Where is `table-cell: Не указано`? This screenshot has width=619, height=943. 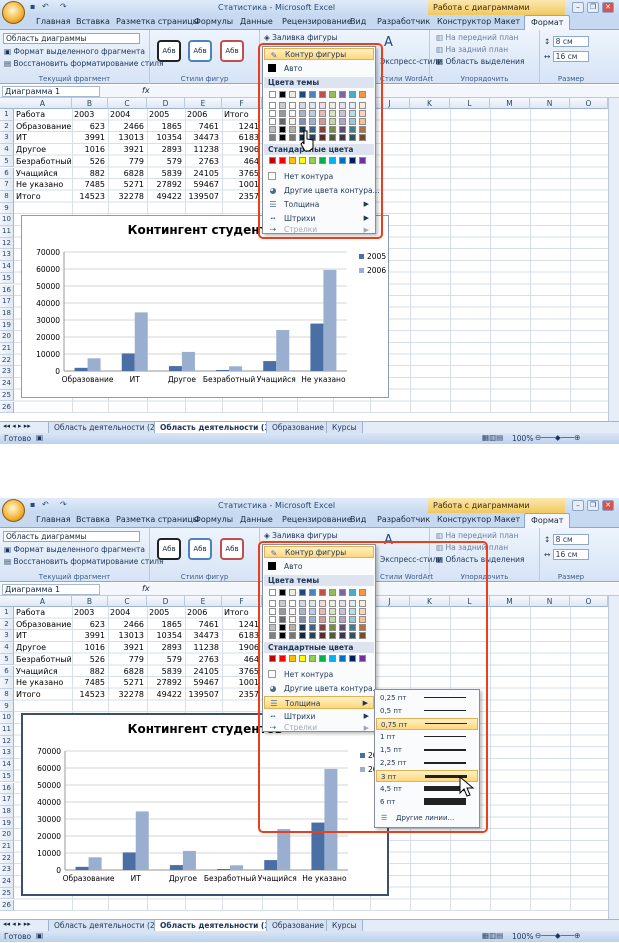 table-cell: Не указано is located at coordinates (43, 184).